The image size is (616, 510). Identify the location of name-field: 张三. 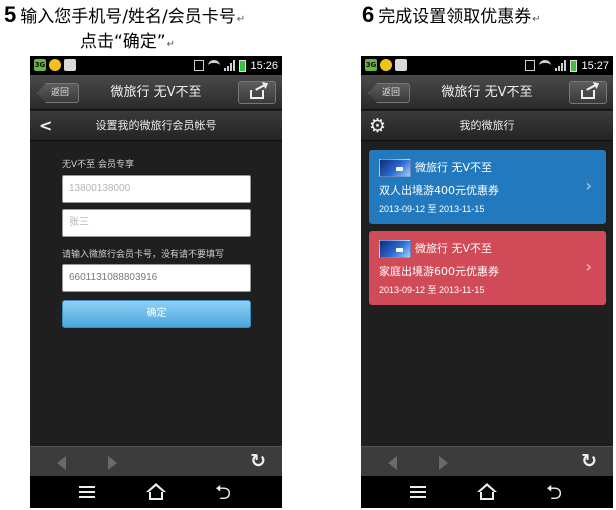
(156, 223).